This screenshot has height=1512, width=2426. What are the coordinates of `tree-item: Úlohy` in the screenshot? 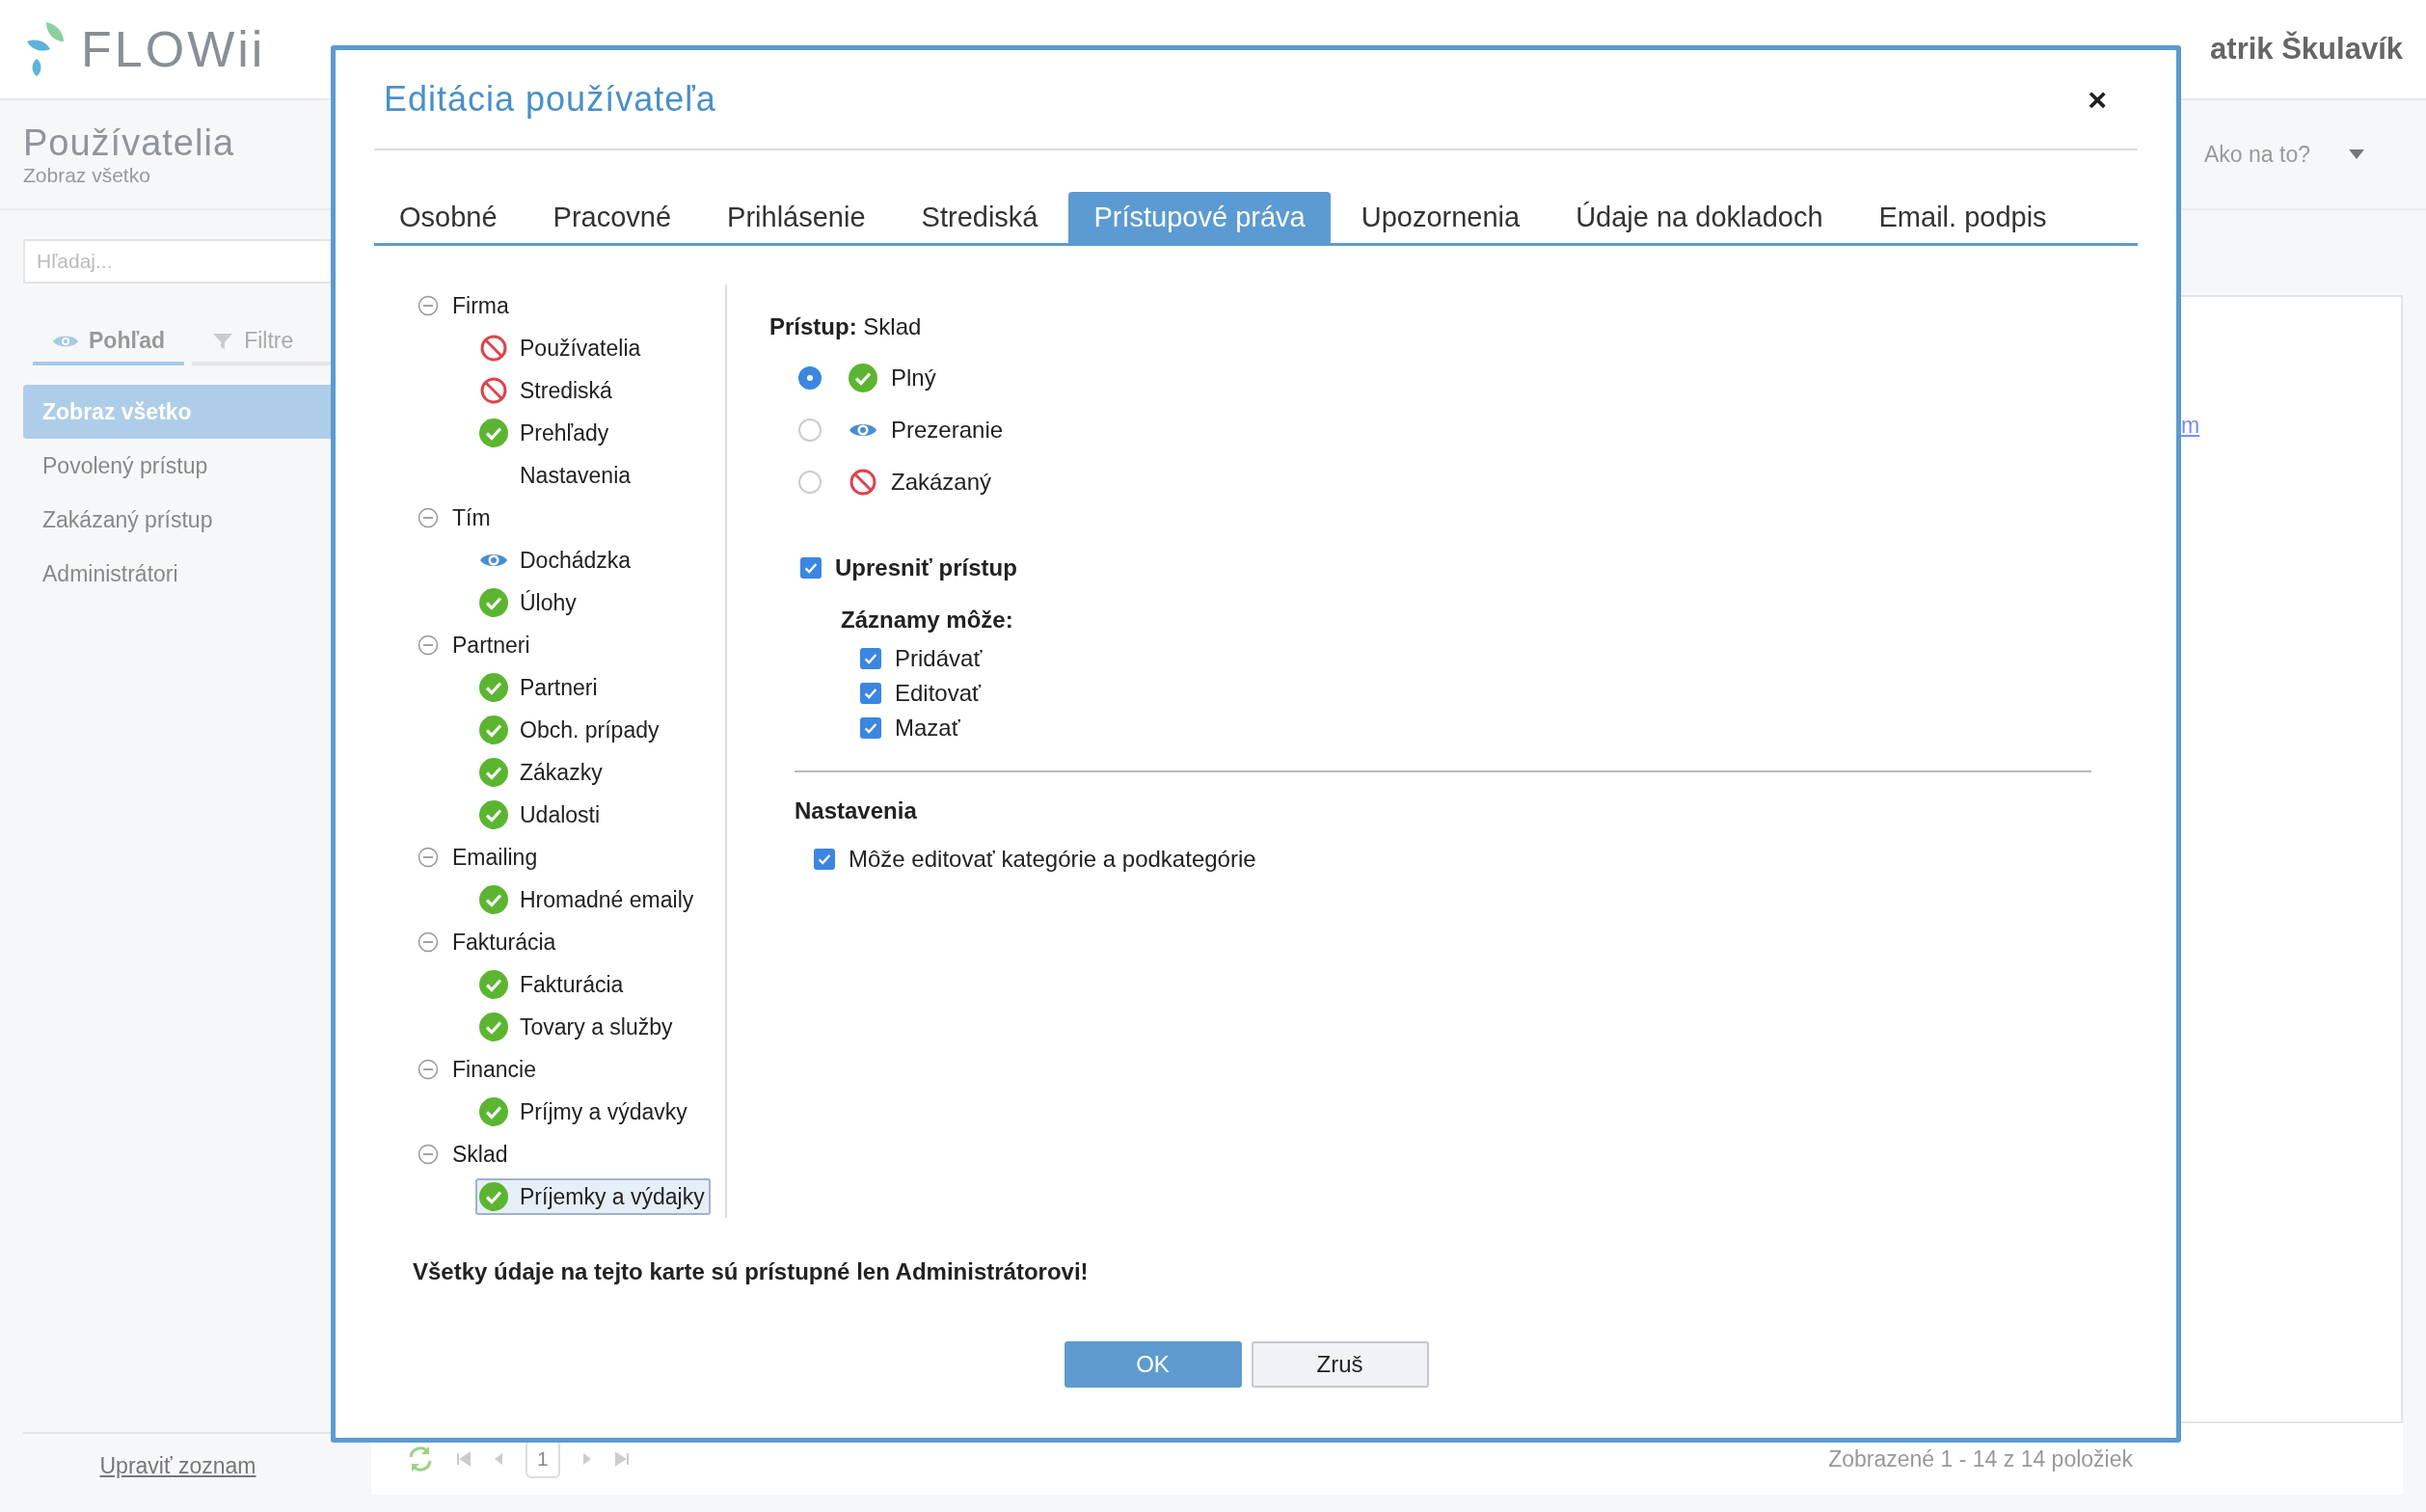 It's located at (548, 602).